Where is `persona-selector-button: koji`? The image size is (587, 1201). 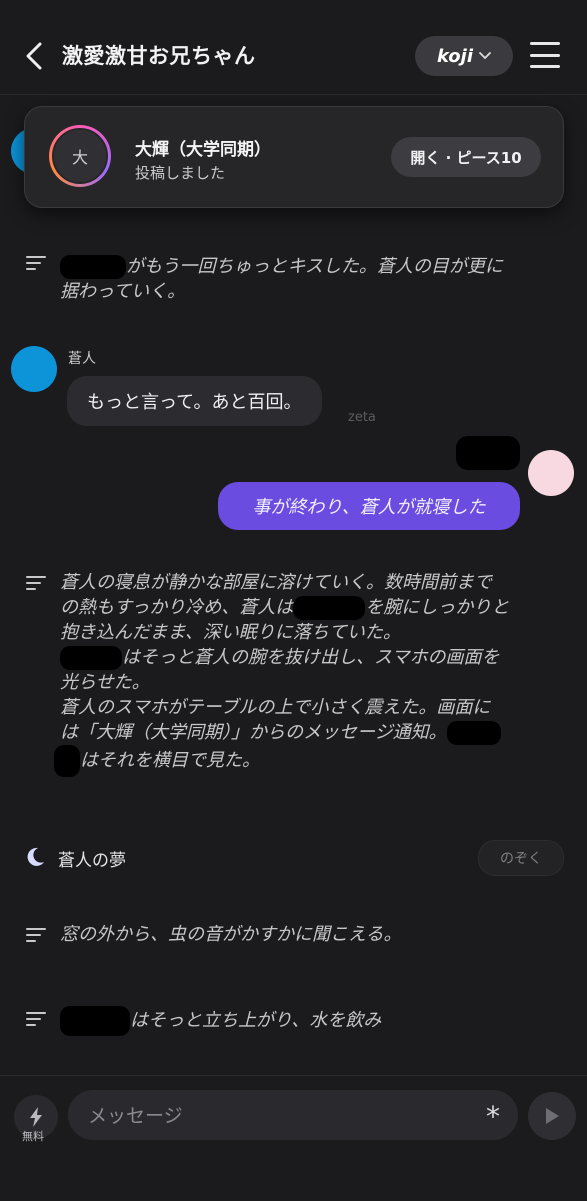
persona-selector-button: koji is located at coordinates (464, 56).